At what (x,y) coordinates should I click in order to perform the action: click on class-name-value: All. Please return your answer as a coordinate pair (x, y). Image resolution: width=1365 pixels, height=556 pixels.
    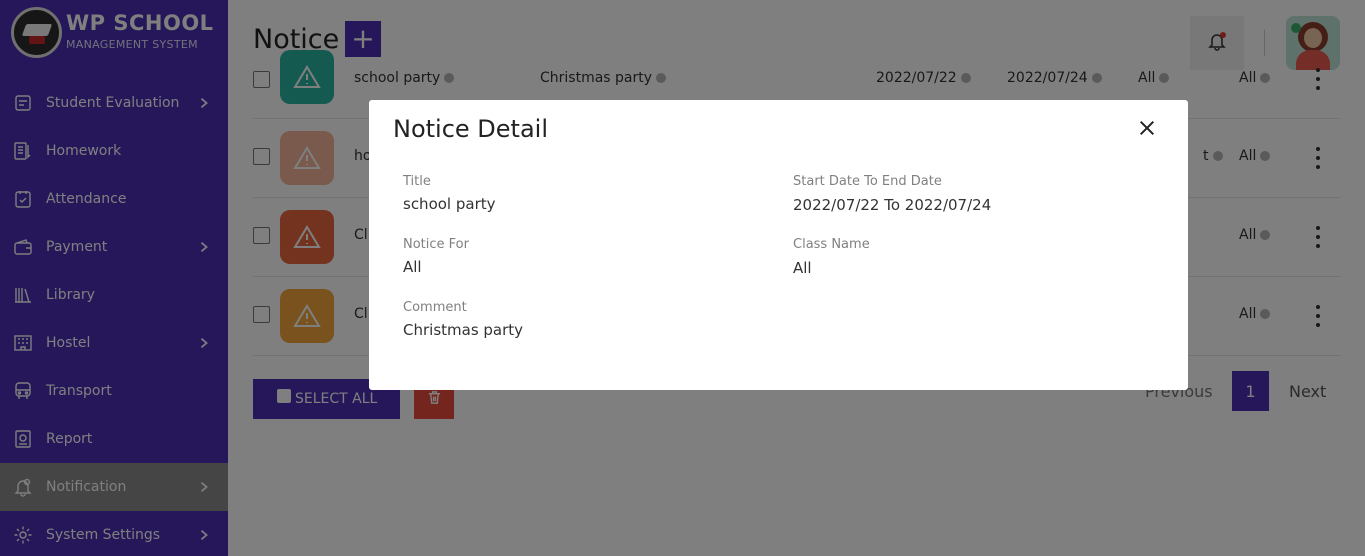
    Looking at the image, I should click on (802, 268).